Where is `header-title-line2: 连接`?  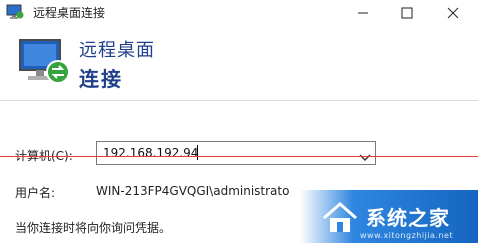
header-title-line2: 连接 is located at coordinates (101, 79).